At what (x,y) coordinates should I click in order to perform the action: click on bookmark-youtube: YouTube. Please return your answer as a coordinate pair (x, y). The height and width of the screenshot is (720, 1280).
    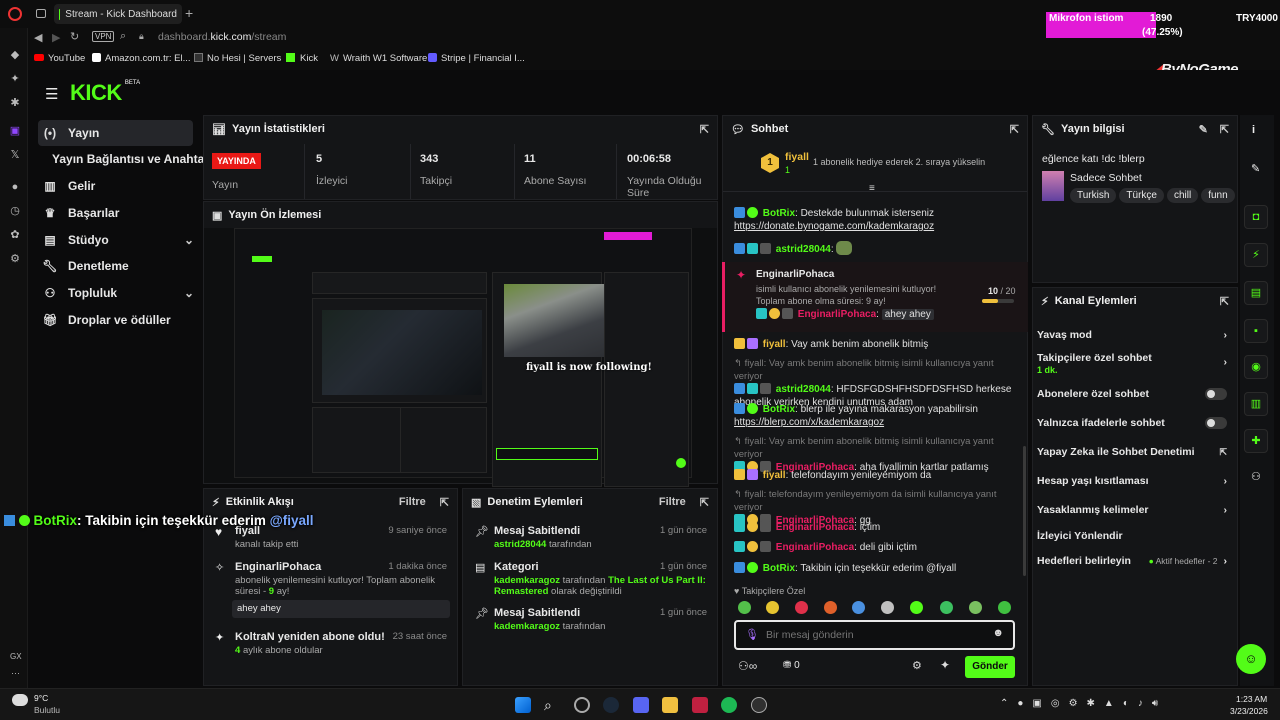
    Looking at the image, I should click on (59, 58).